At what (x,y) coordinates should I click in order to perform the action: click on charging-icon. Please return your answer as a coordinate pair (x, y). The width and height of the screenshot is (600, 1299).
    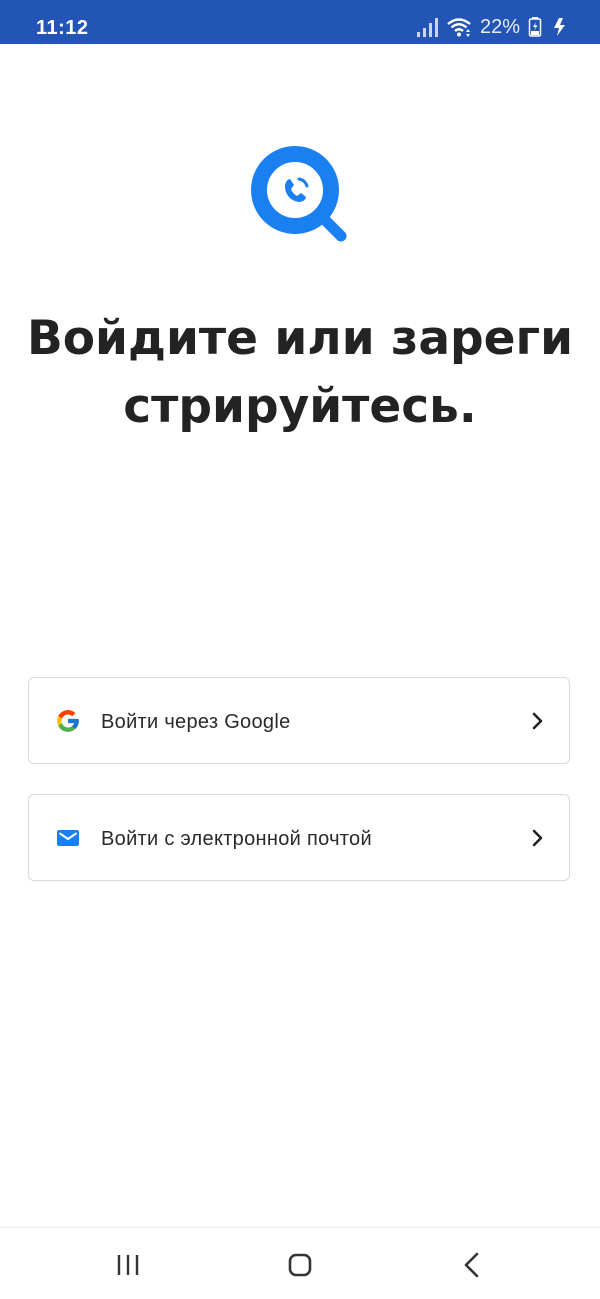
    Looking at the image, I should click on (560, 27).